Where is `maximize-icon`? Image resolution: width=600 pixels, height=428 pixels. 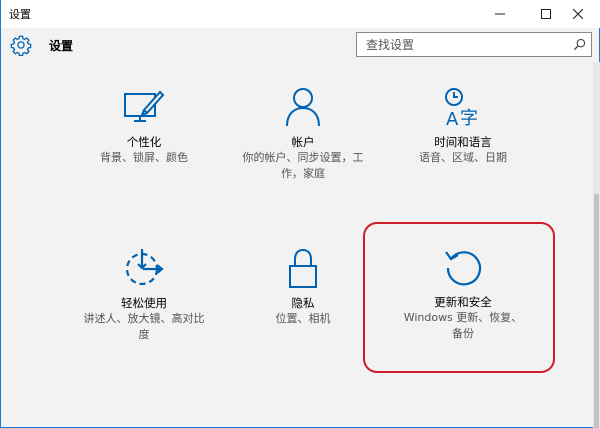
maximize-icon is located at coordinates (546, 14).